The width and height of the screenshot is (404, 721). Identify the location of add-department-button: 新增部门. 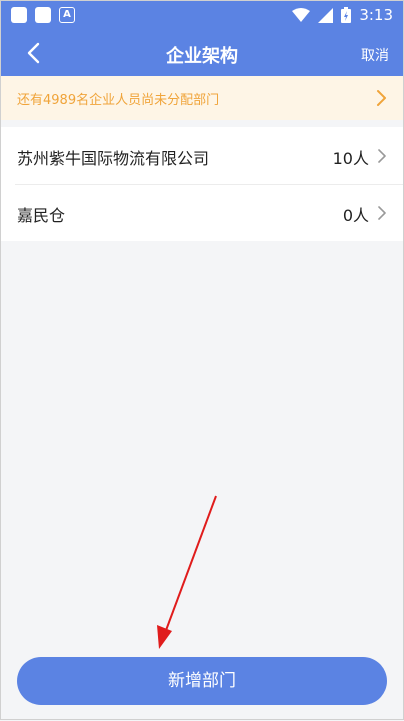
(202, 681).